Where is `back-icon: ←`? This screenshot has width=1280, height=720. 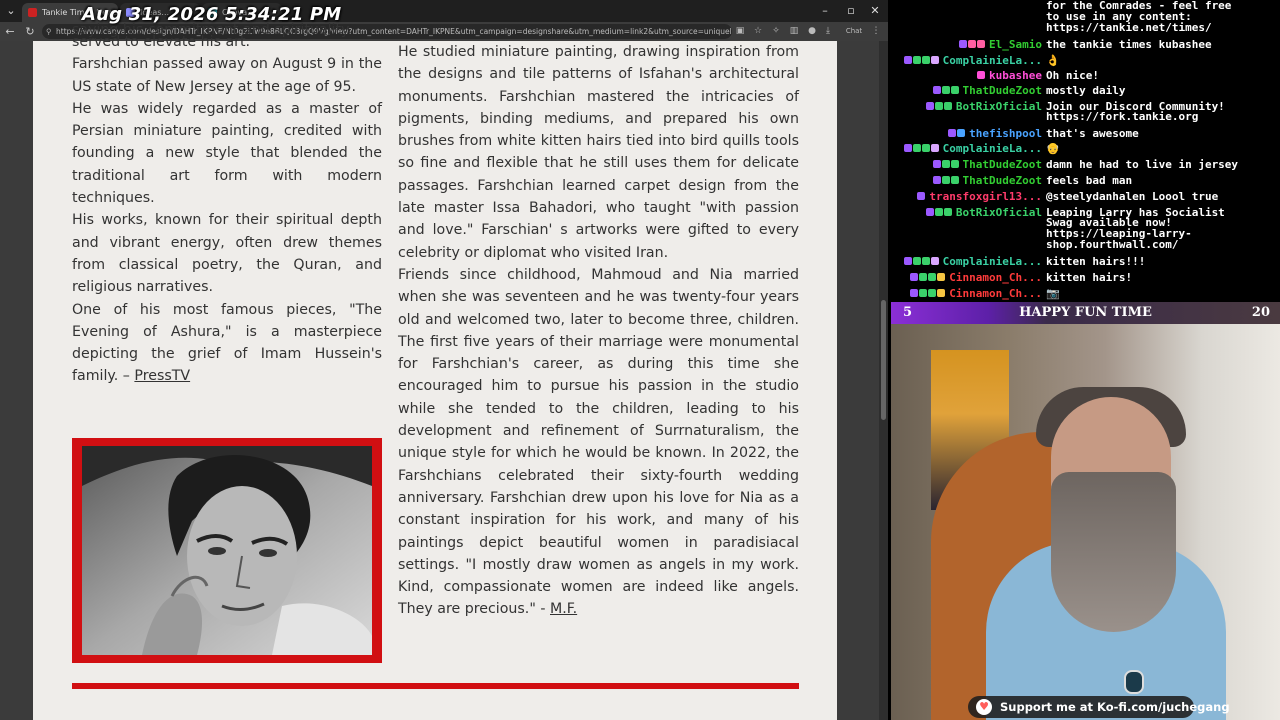
back-icon: ← is located at coordinates (10, 31).